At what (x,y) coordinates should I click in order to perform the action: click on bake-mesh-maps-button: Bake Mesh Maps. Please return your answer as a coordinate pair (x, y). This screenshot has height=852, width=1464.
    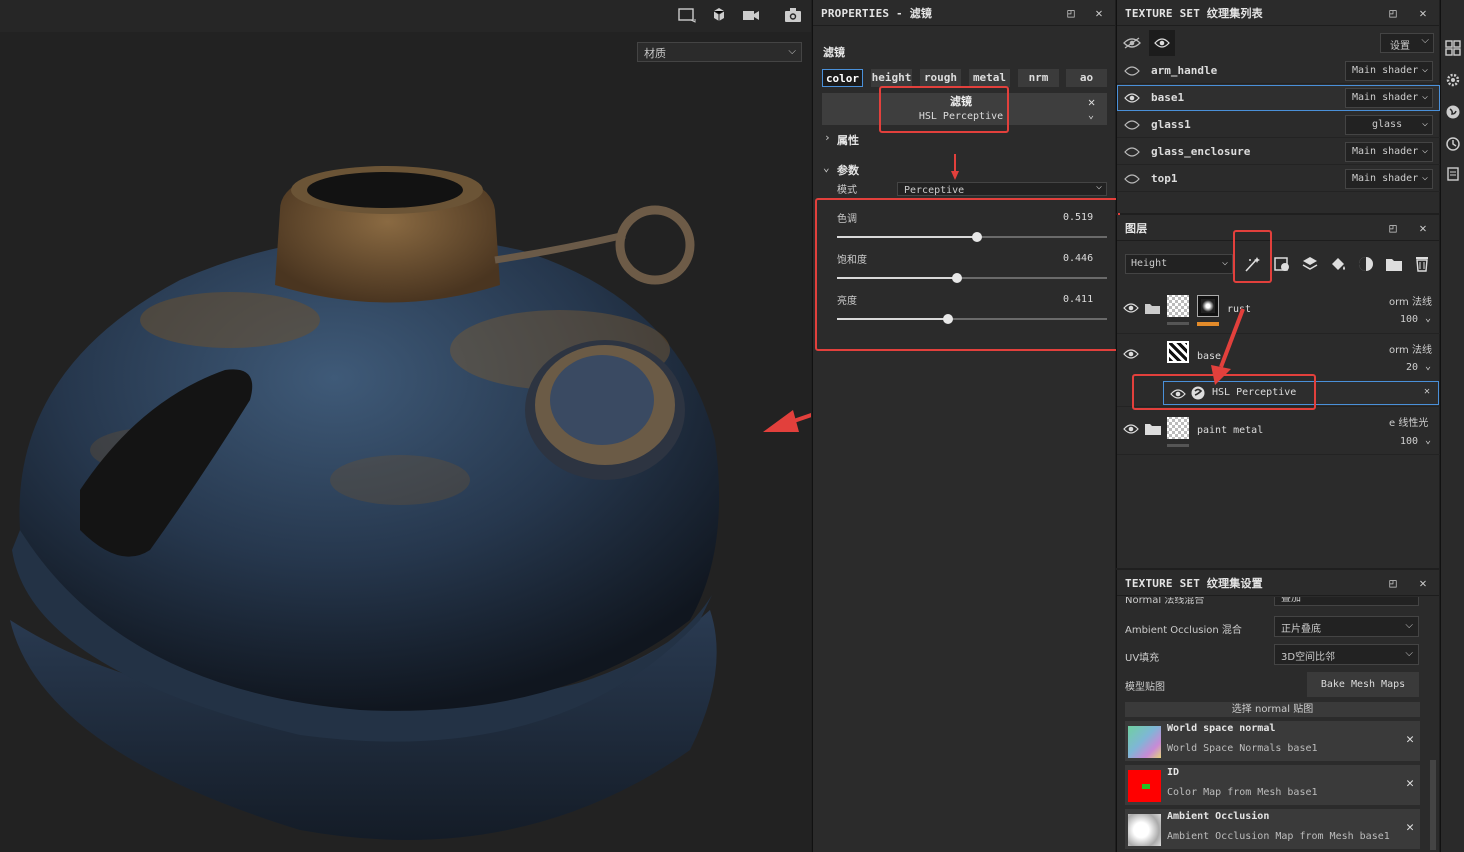
    Looking at the image, I should click on (1363, 684).